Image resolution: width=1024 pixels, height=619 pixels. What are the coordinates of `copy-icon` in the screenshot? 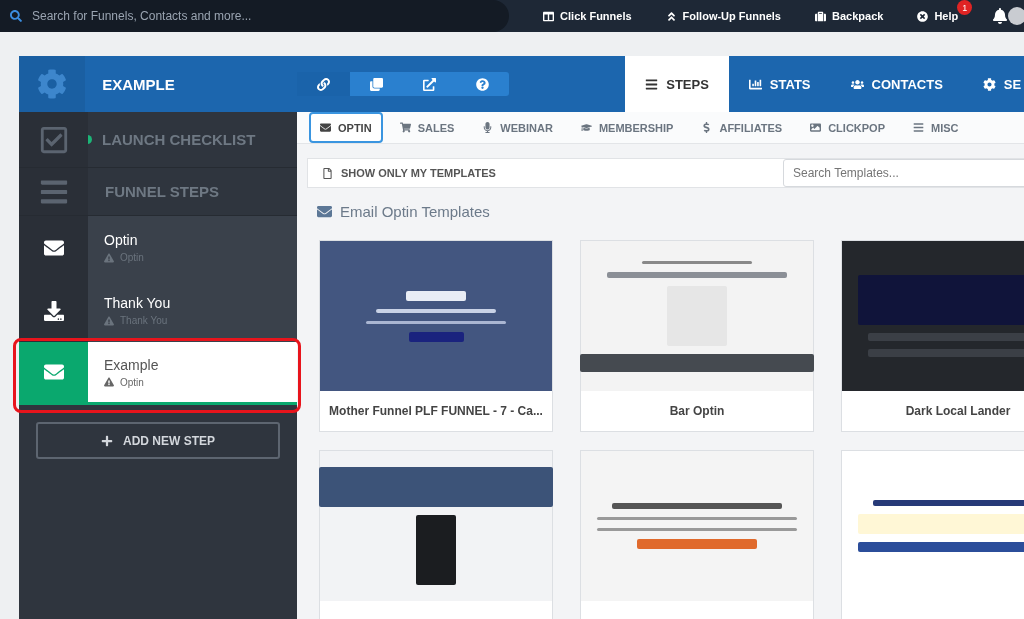 It's located at (377, 84).